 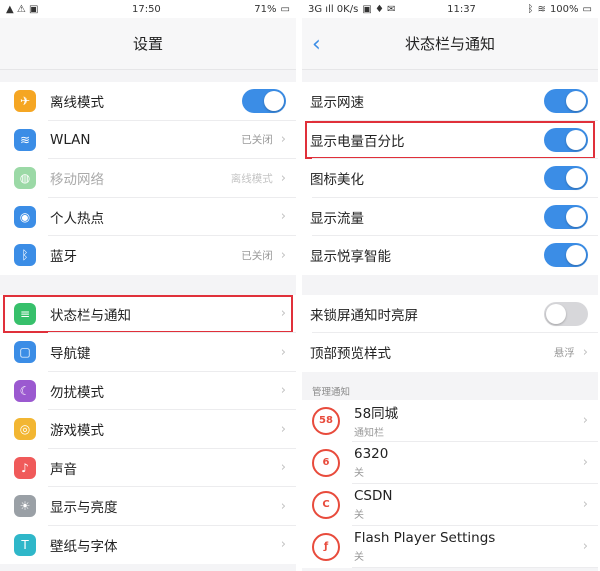 I want to click on status-time: 17:50, so click(x=146, y=9).